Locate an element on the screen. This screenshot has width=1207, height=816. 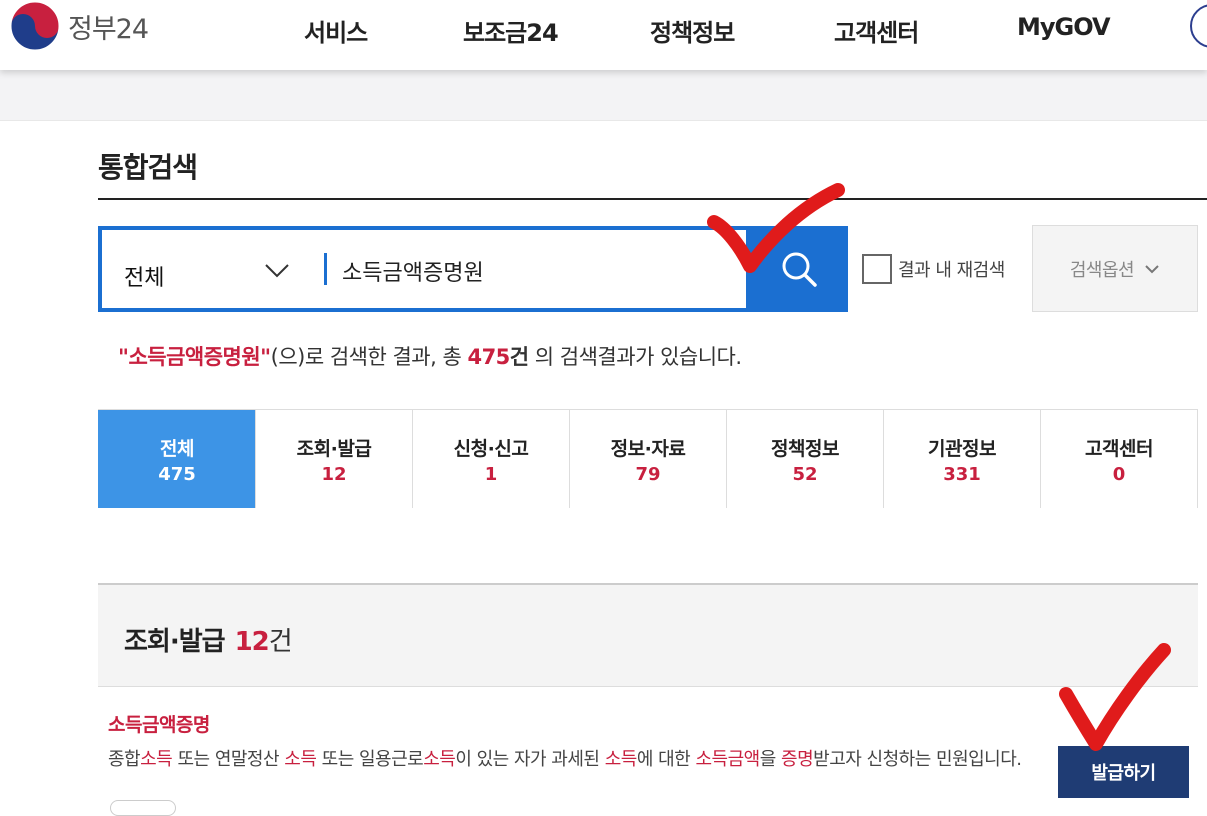
tab-apply-report: 신청·신고 1 is located at coordinates (490, 459).